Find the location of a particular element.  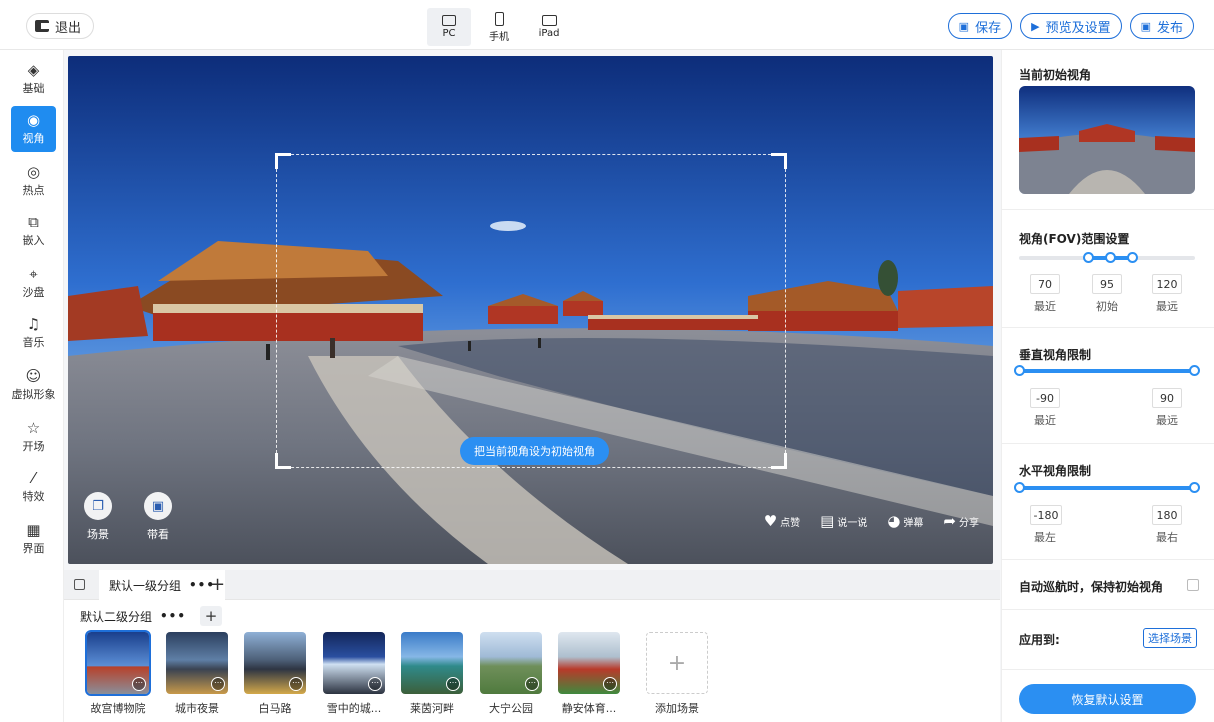

top-actions: ▣ 保存 ▶ 预览及设置 ▣ 发布 is located at coordinates (1070, 26).